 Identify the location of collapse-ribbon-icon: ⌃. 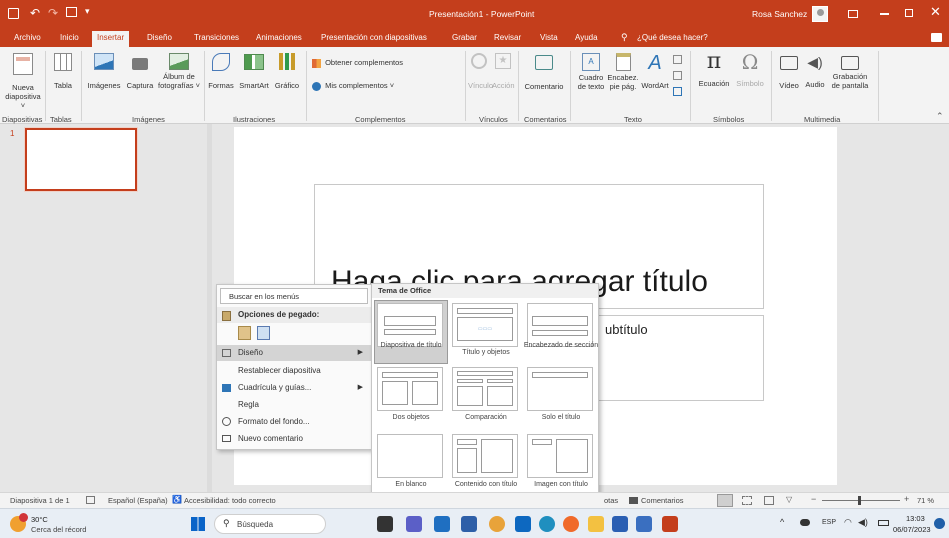
(940, 116).